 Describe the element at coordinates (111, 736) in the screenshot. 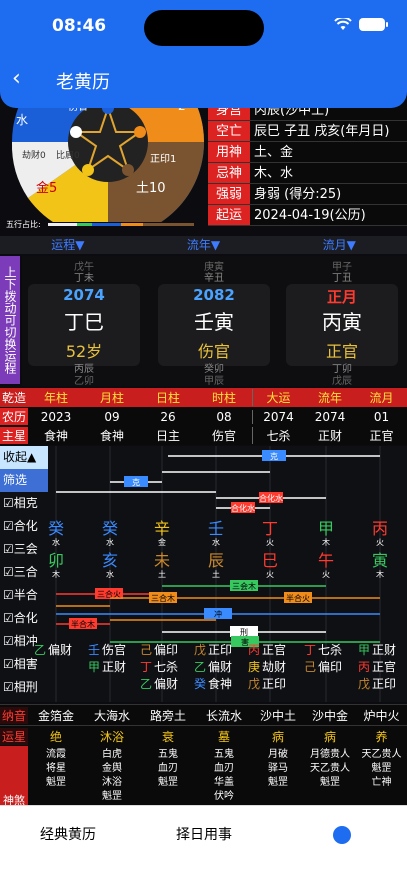

I see `table-cell: 沐浴` at that location.